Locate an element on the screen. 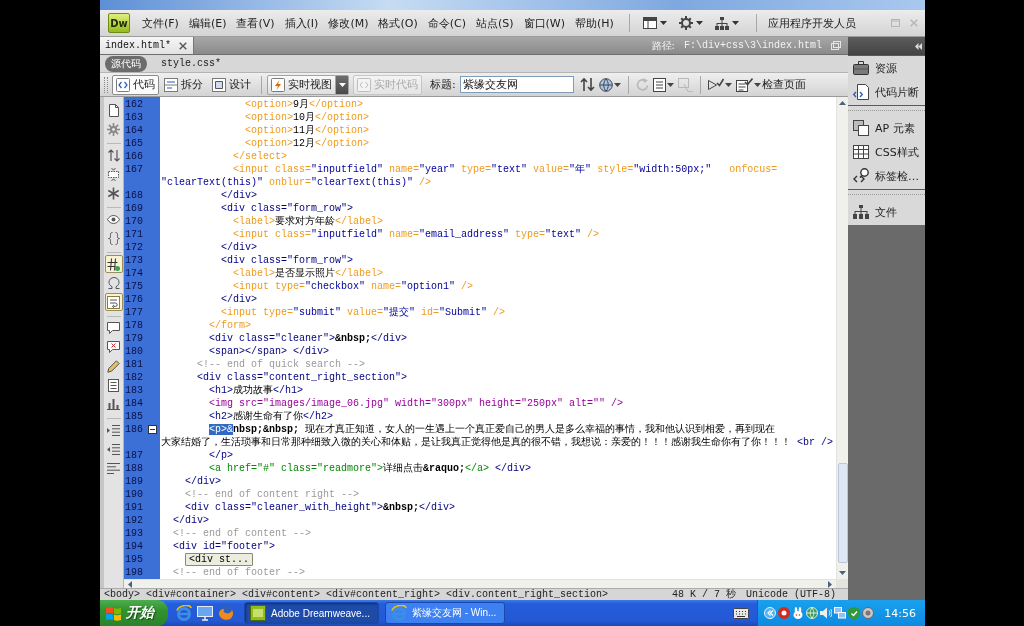  code-line: <a href="#" class="readmore">详细点击&raquo;</a> </div> is located at coordinates (370, 468).